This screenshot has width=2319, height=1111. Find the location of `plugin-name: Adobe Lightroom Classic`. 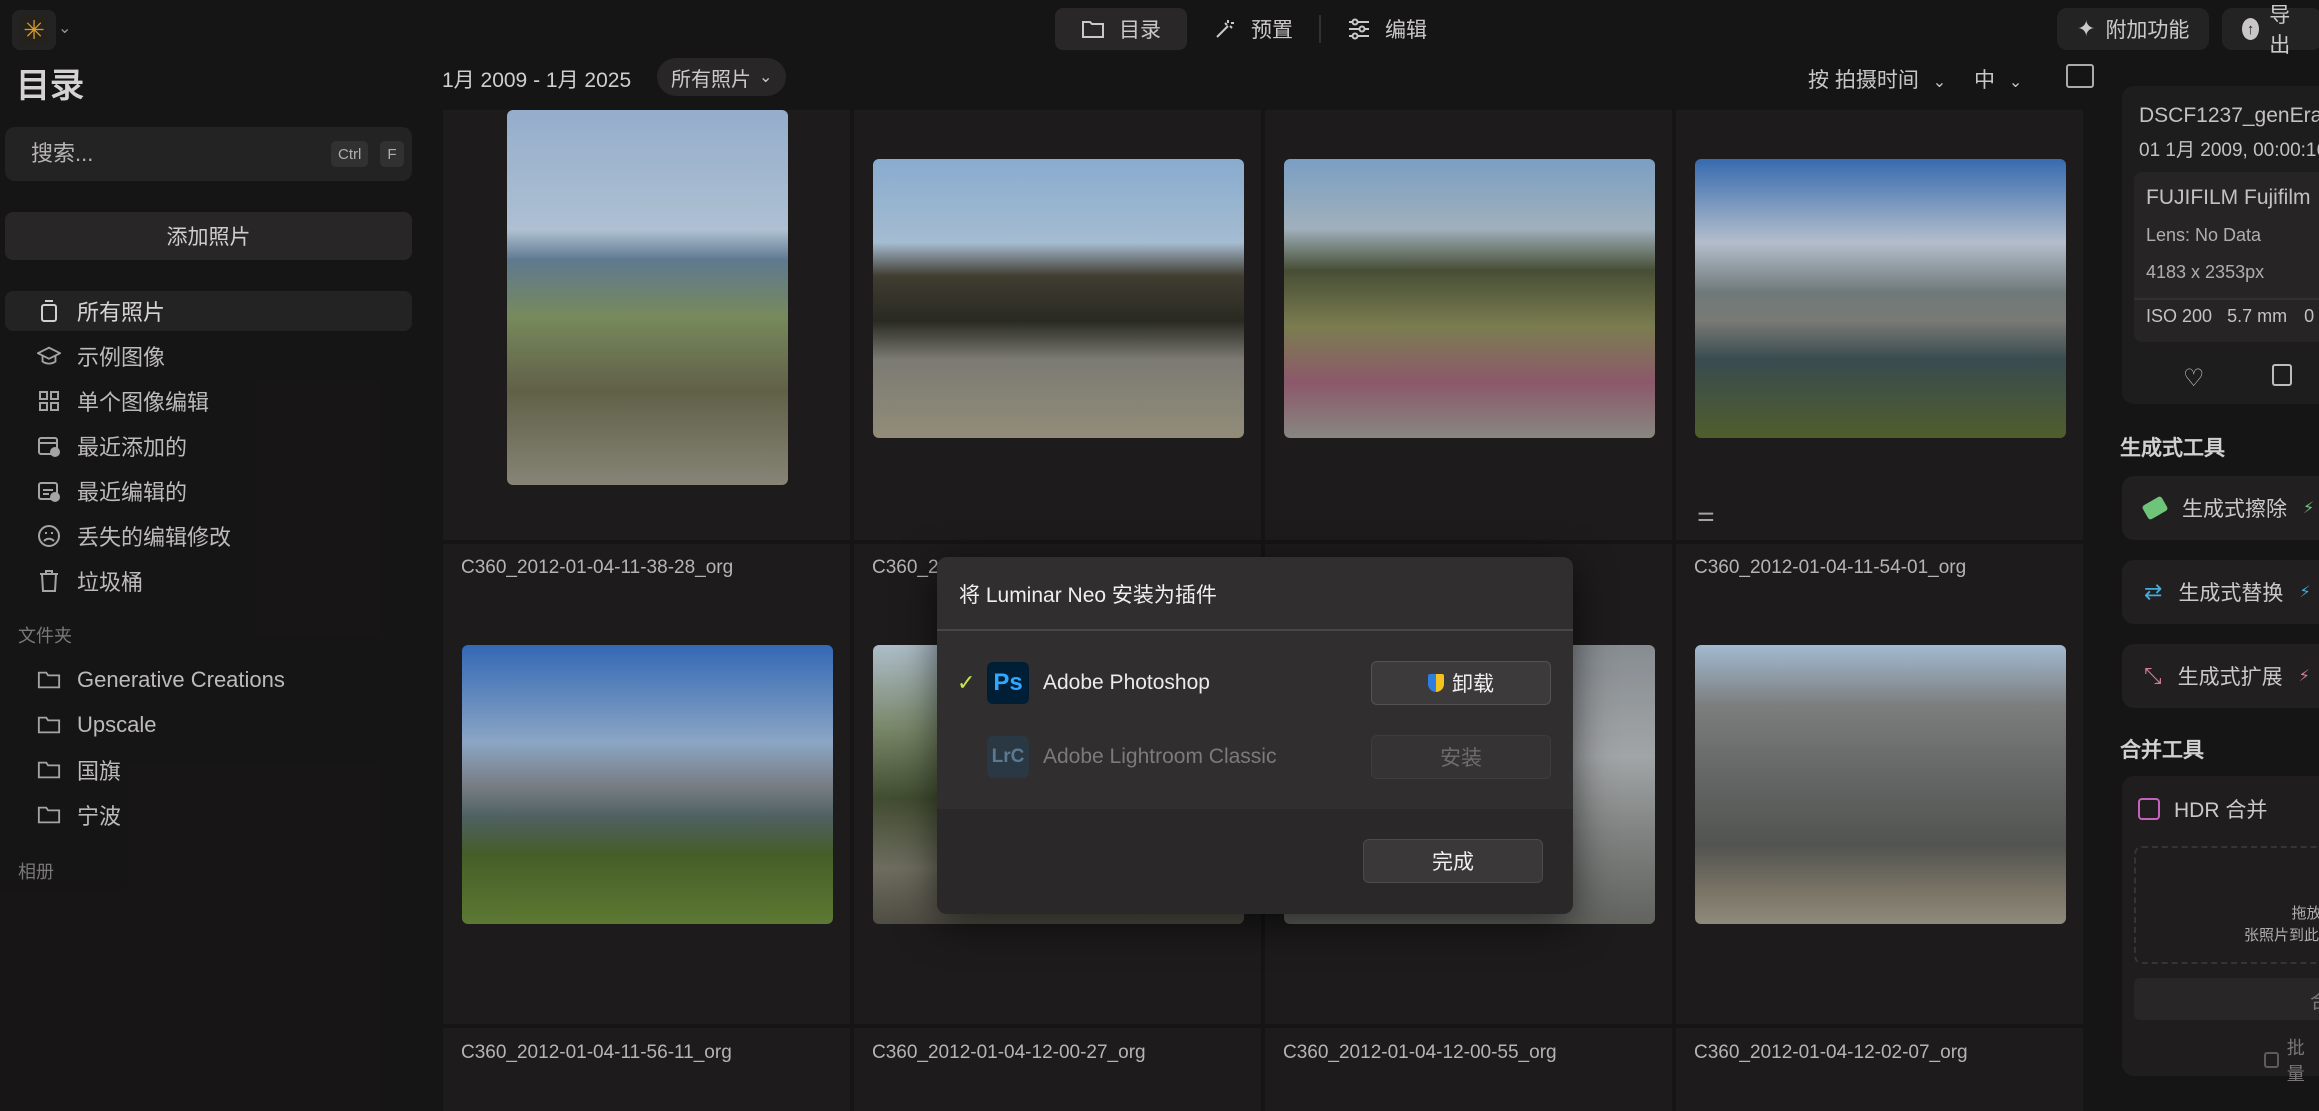

plugin-name: Adobe Lightroom Classic is located at coordinates (1160, 756).